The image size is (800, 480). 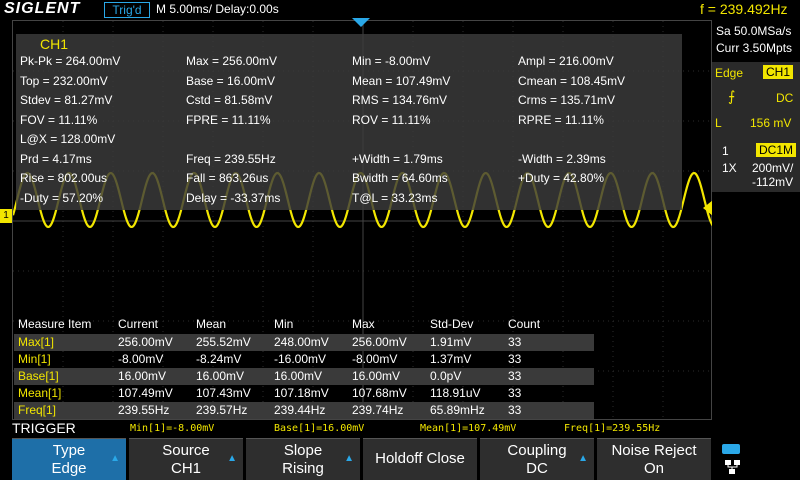 What do you see at coordinates (654, 459) in the screenshot?
I see `softkey-noise-reject: Noise Reject On` at bounding box center [654, 459].